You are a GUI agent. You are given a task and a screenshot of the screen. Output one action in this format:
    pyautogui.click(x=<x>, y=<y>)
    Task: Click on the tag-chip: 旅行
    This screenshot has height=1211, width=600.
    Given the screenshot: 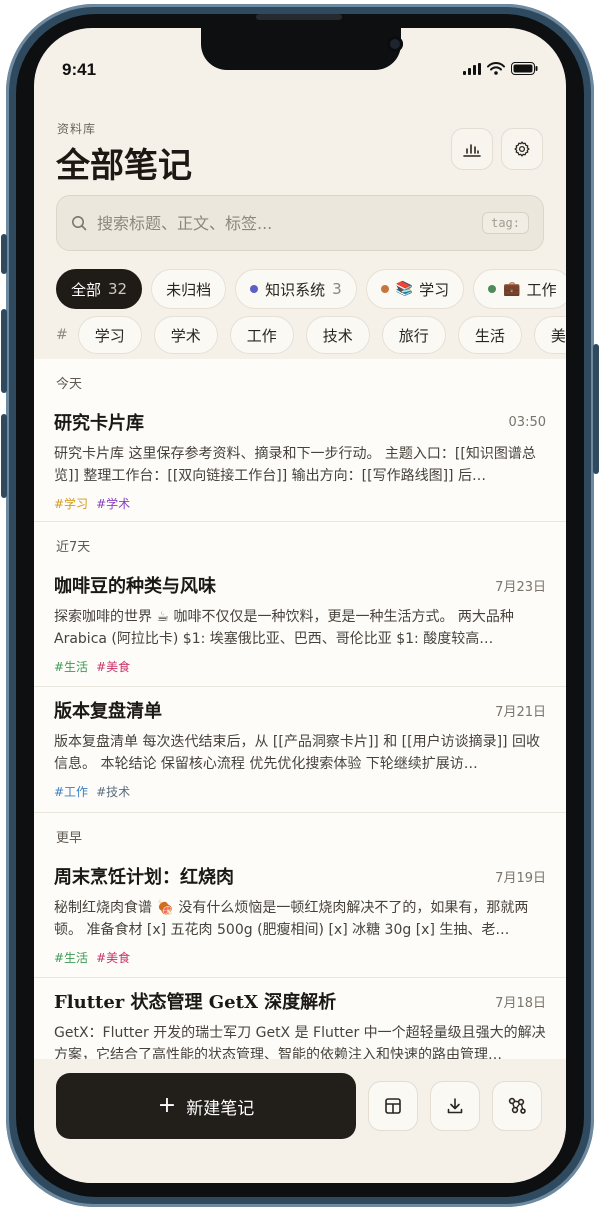 What is the action you would take?
    pyautogui.click(x=413, y=335)
    